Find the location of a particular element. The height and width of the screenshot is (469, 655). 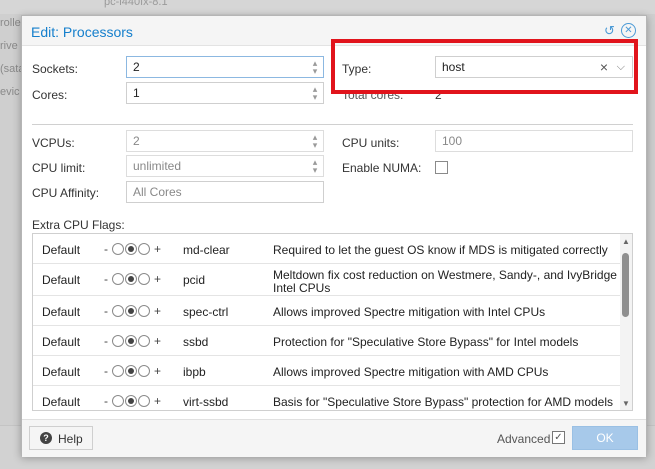

background-item: rolle is located at coordinates (10, 23).